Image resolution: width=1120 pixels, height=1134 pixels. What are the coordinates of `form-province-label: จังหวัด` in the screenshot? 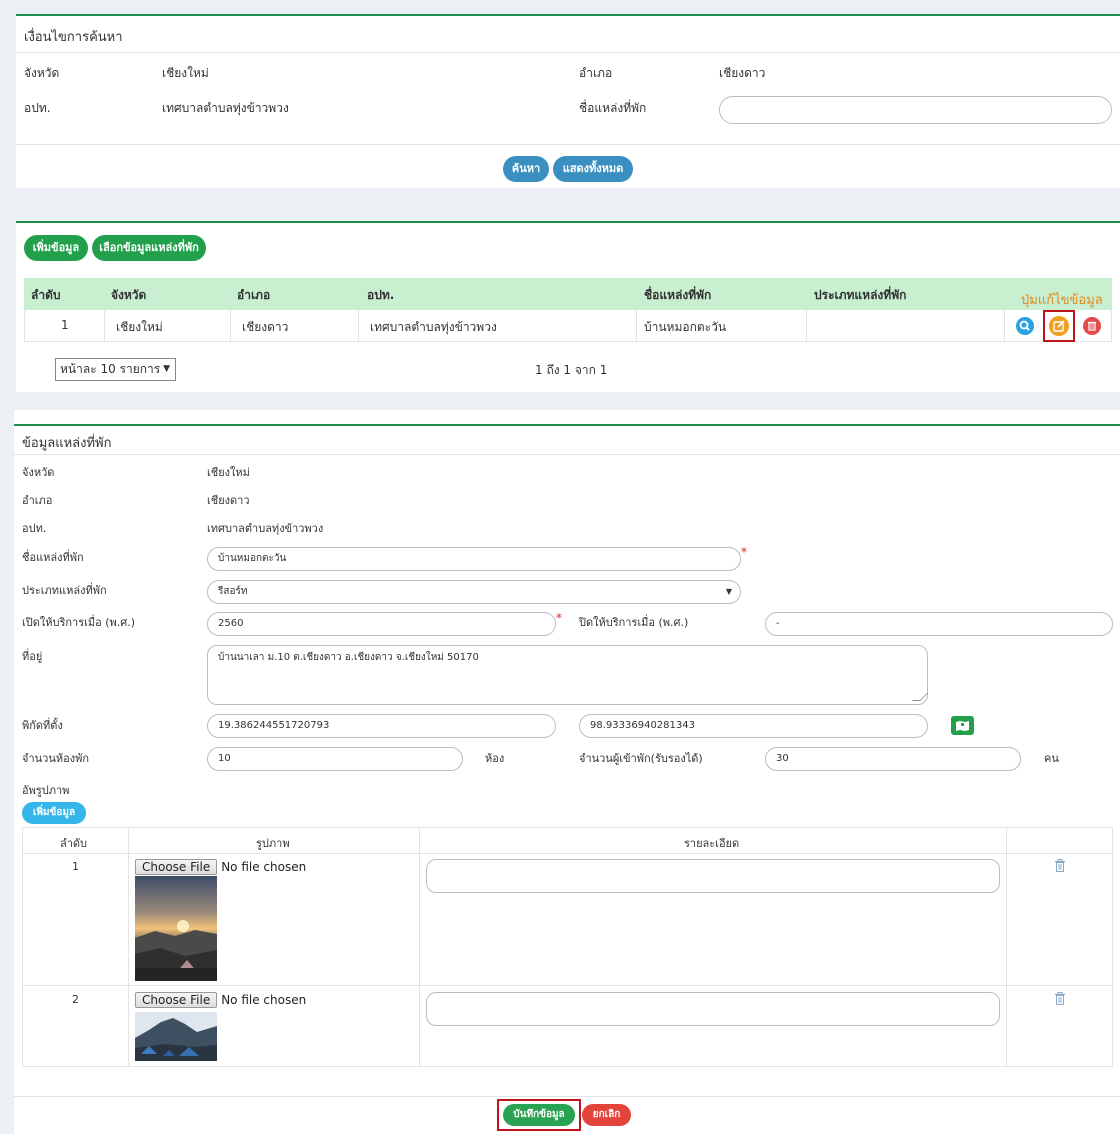 It's located at (38, 472).